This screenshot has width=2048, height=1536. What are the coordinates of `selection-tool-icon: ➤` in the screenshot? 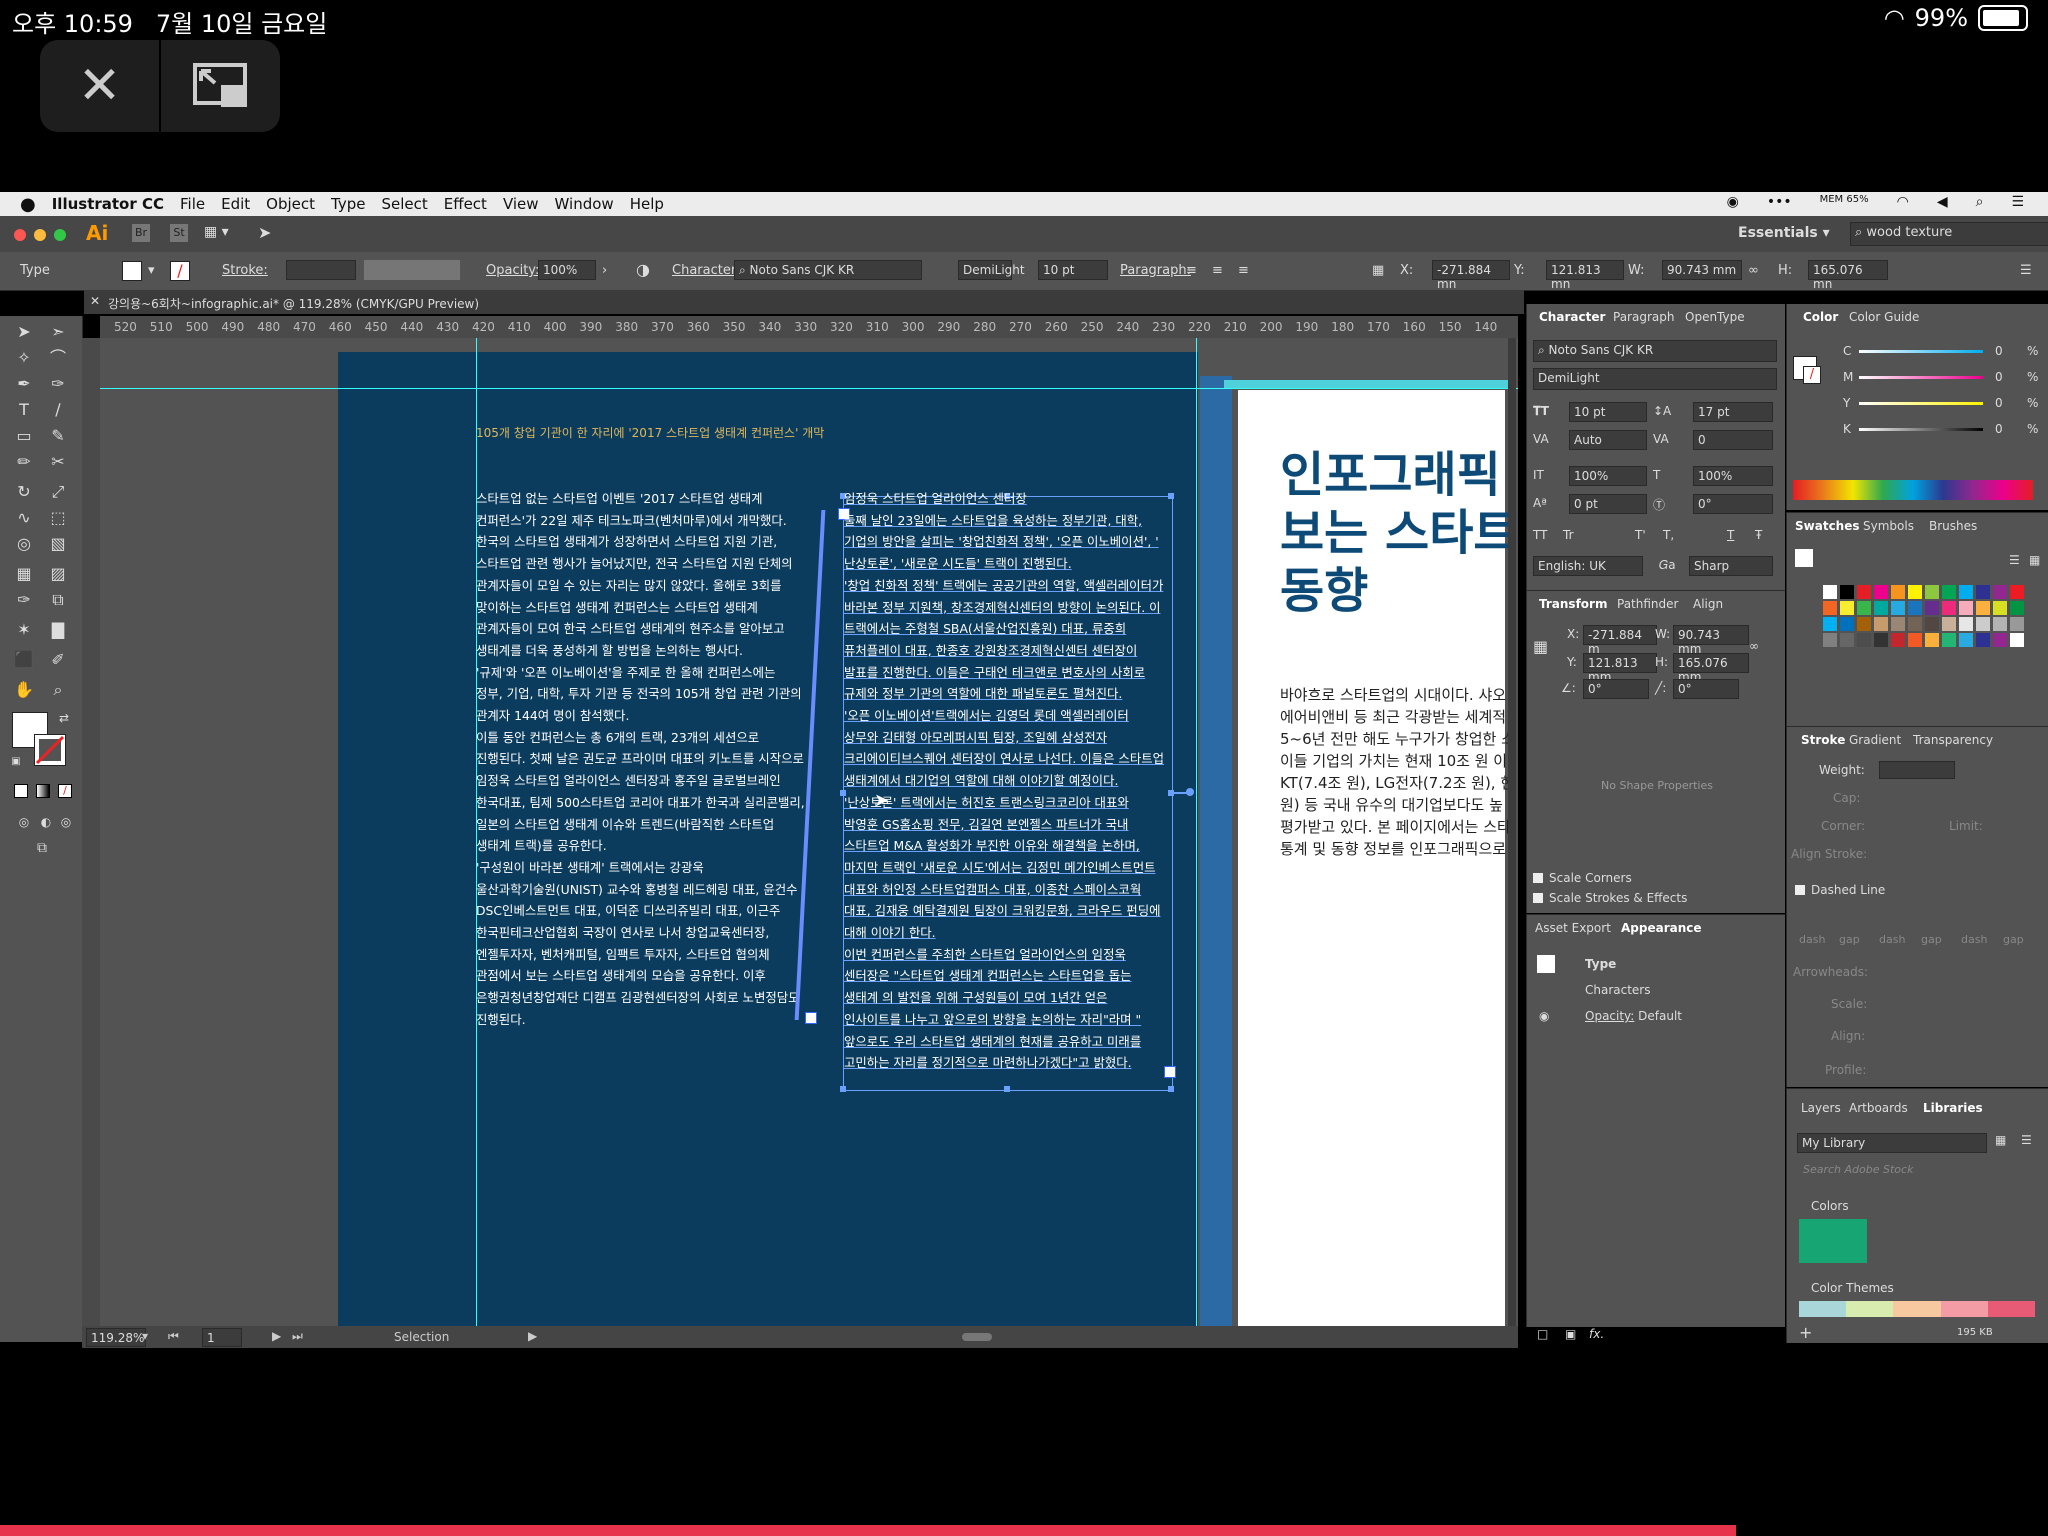 It's located at (24, 332).